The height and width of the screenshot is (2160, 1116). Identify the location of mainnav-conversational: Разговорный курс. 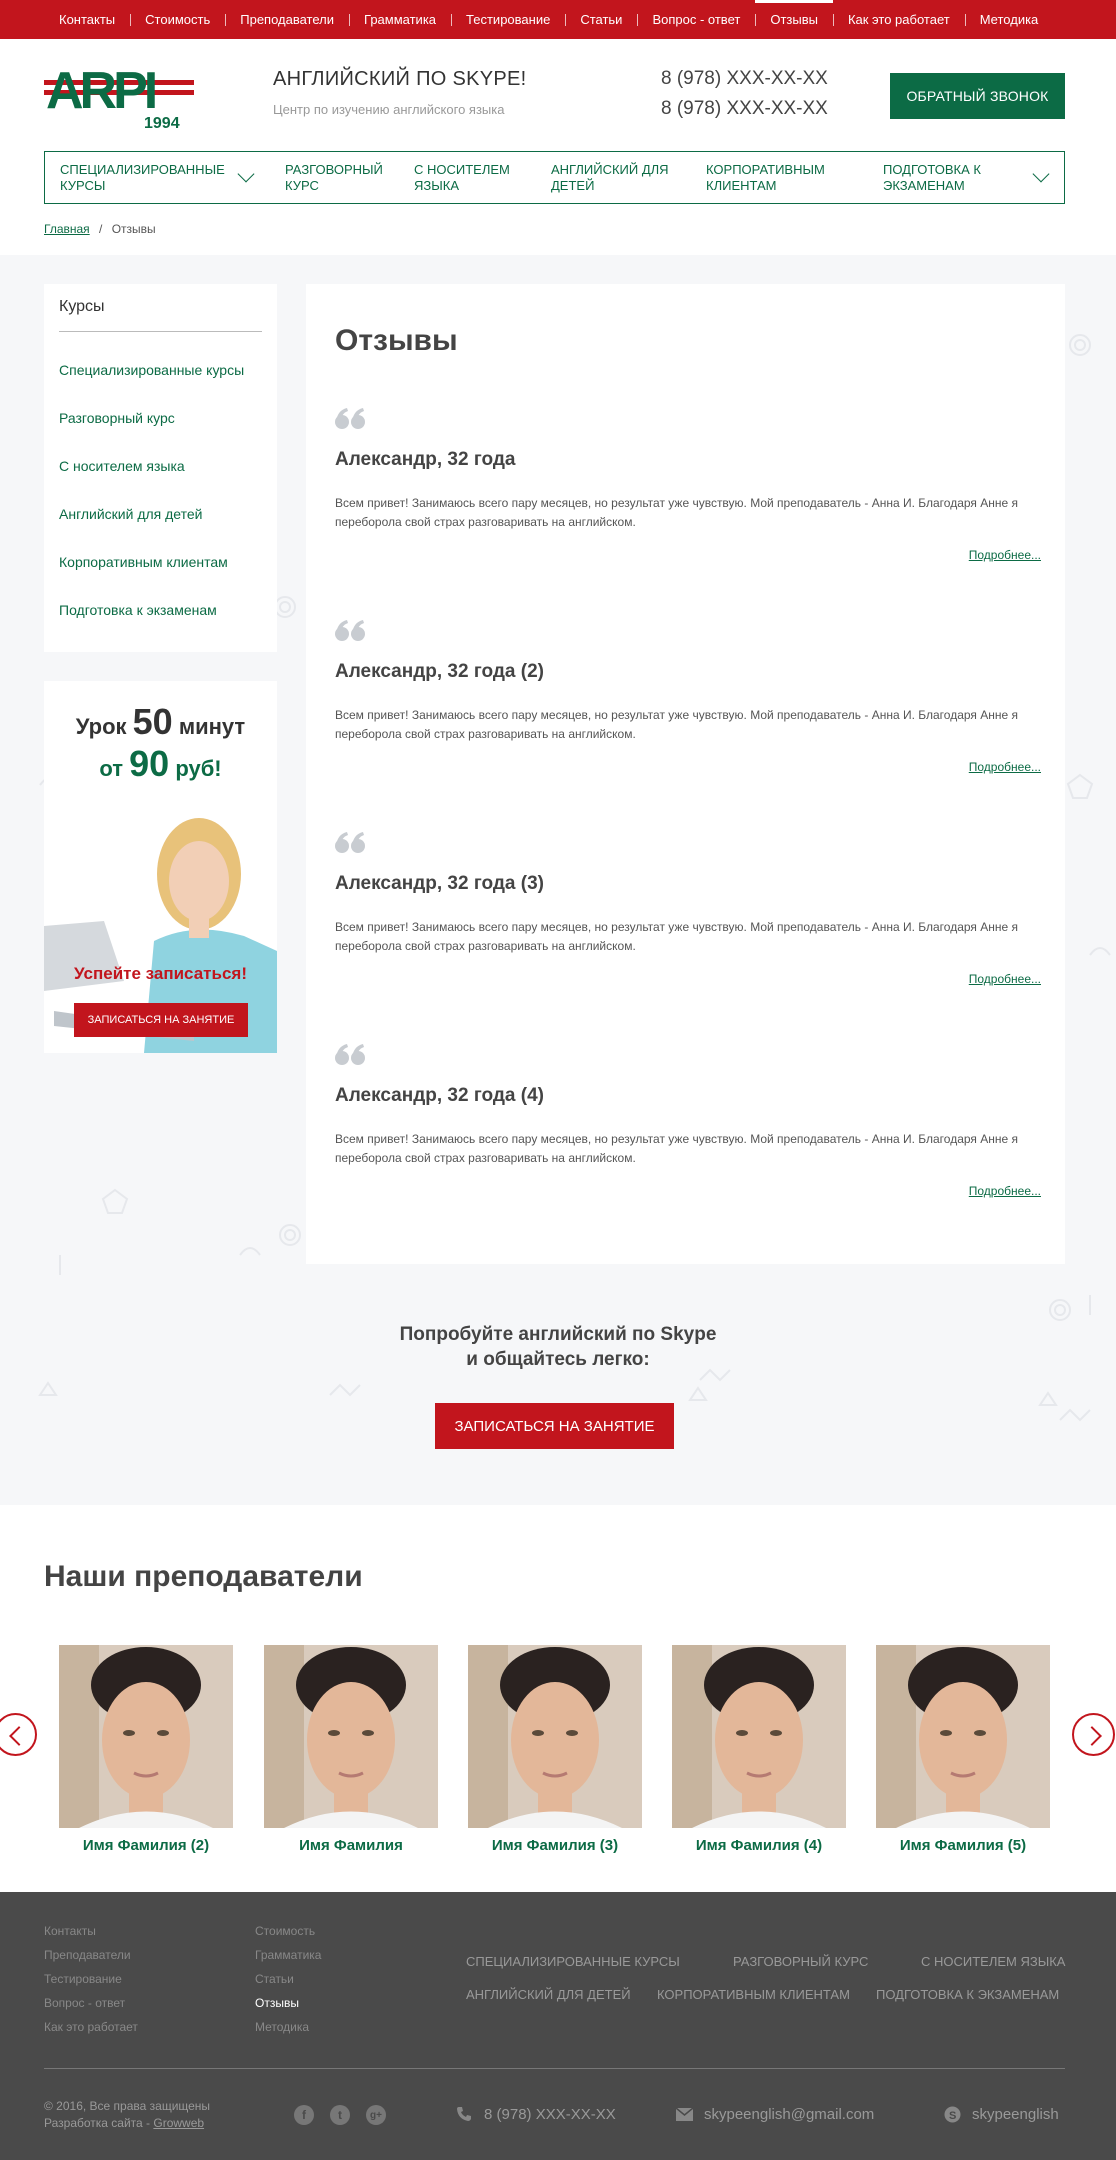
(334, 177).